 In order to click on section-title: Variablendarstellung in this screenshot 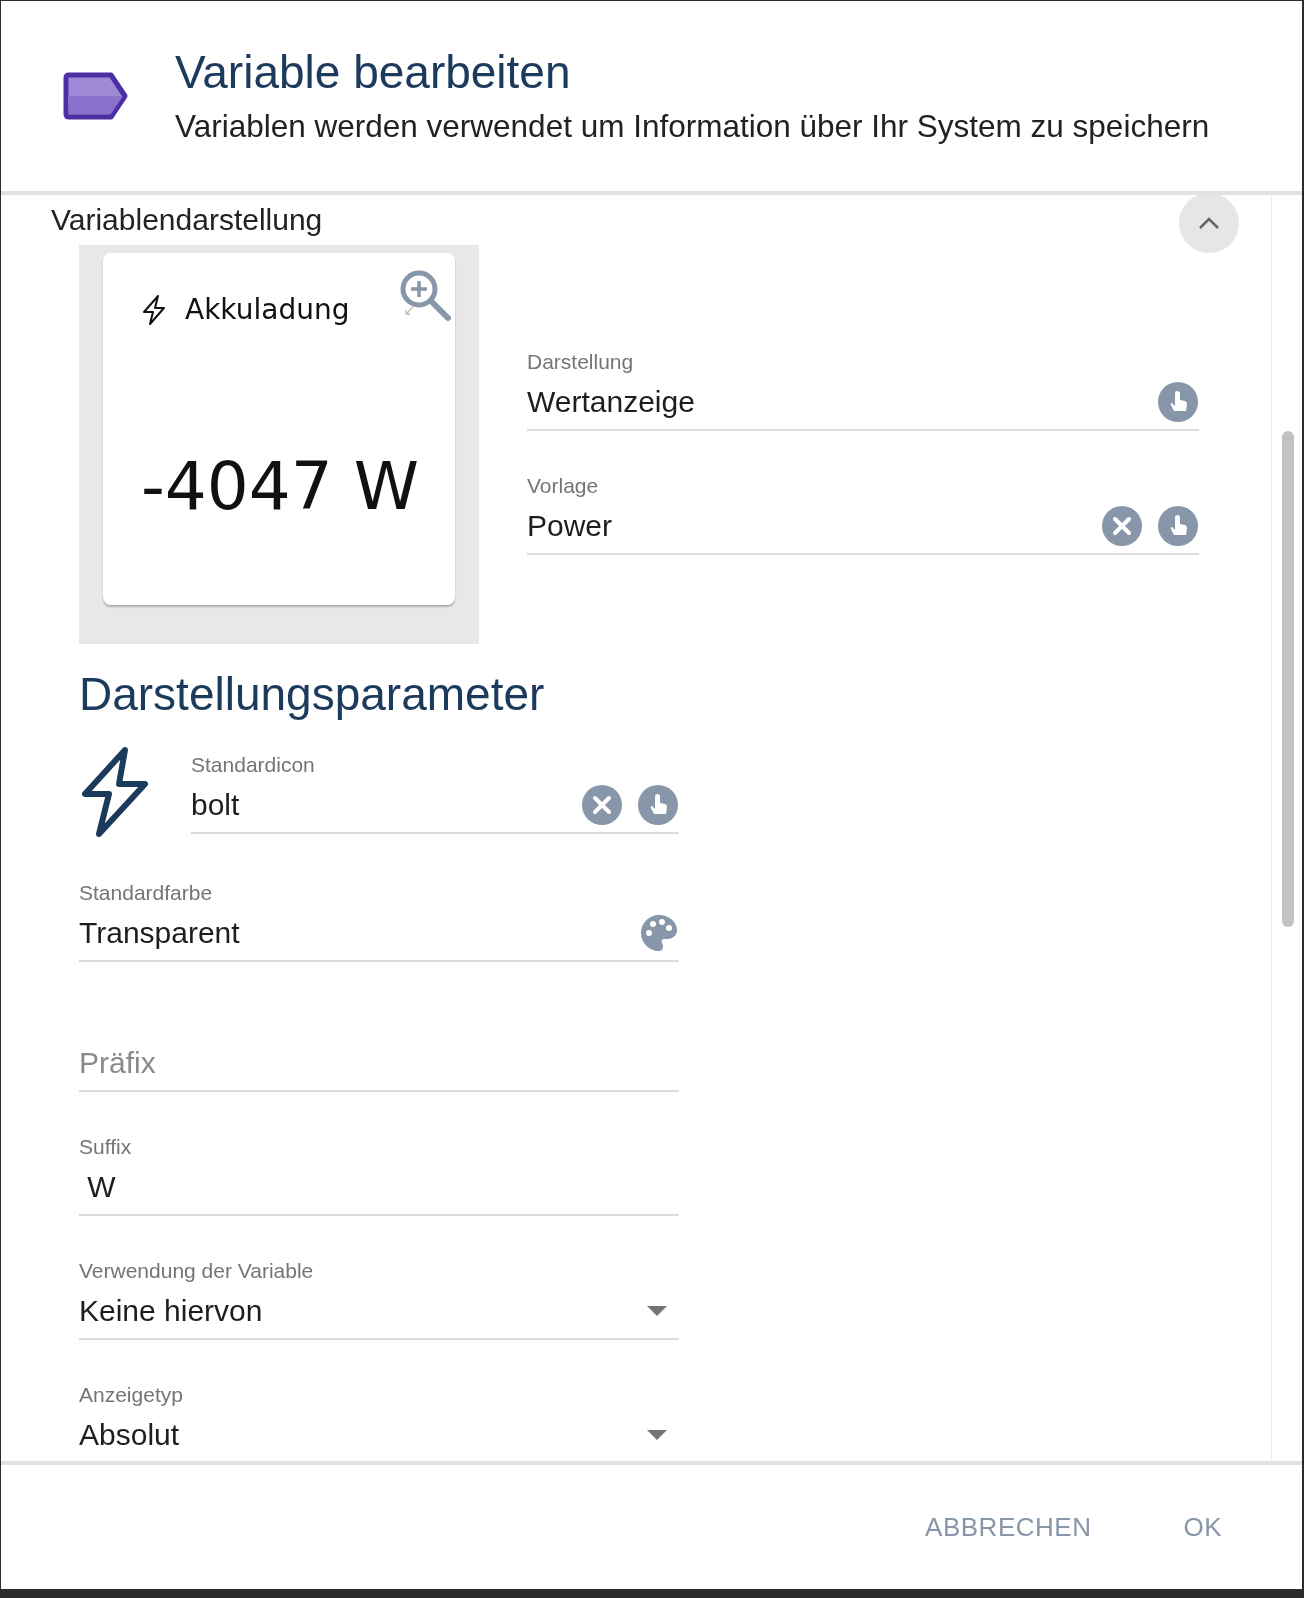, I will do `click(187, 220)`.